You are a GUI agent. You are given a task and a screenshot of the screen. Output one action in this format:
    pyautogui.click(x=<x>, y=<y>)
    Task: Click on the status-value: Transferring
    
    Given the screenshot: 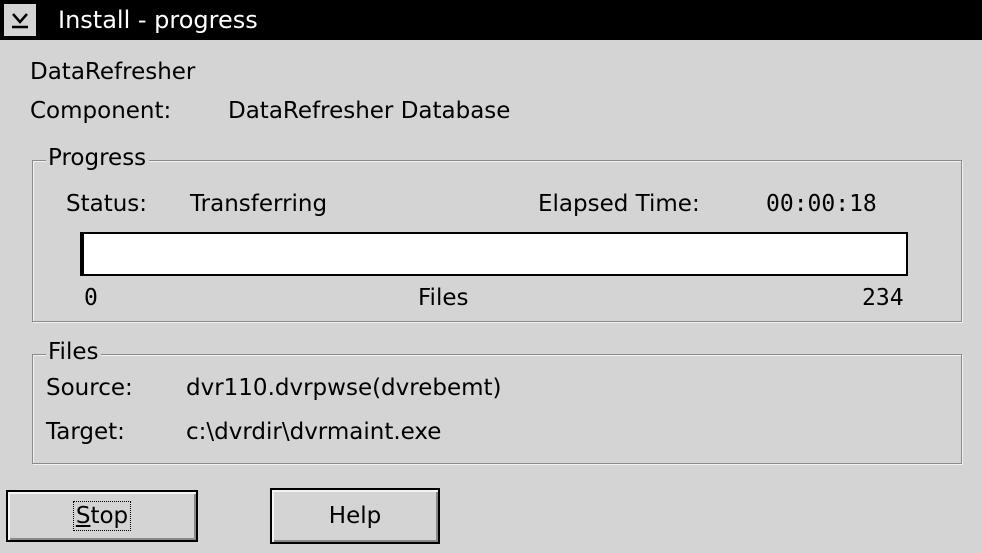 What is the action you would take?
    pyautogui.click(x=259, y=204)
    